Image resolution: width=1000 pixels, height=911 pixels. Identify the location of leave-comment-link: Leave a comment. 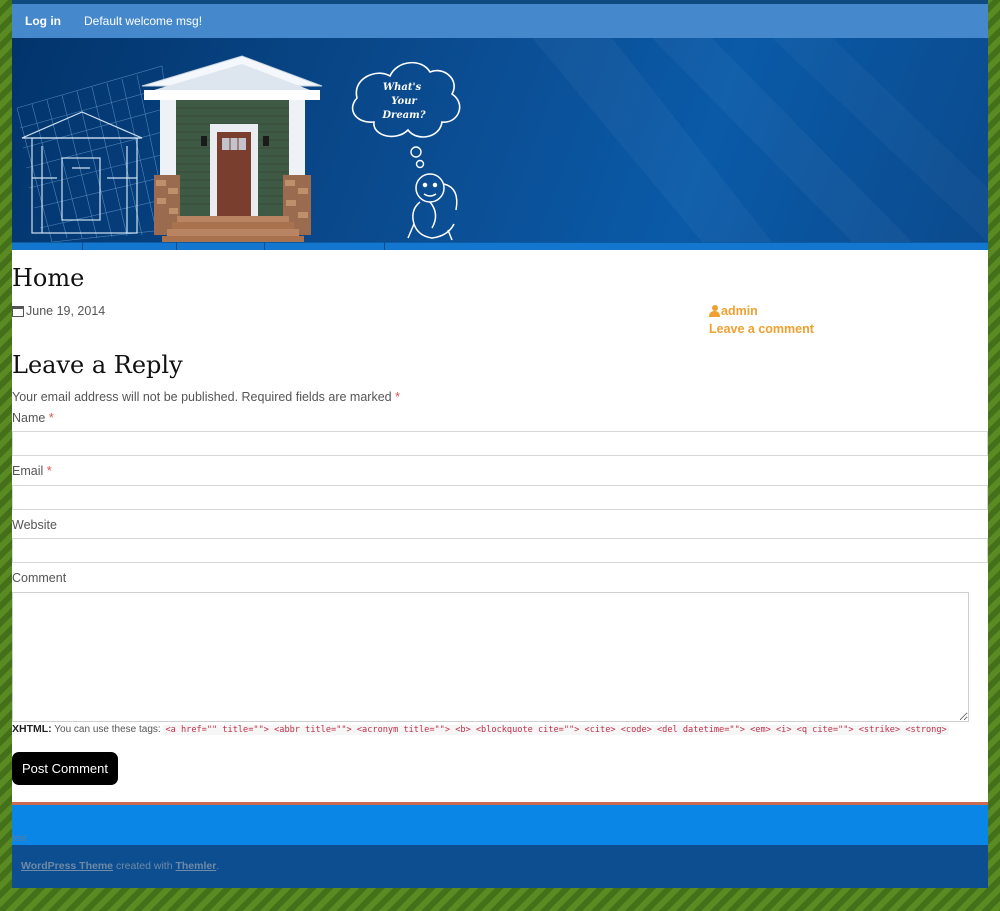
(761, 329).